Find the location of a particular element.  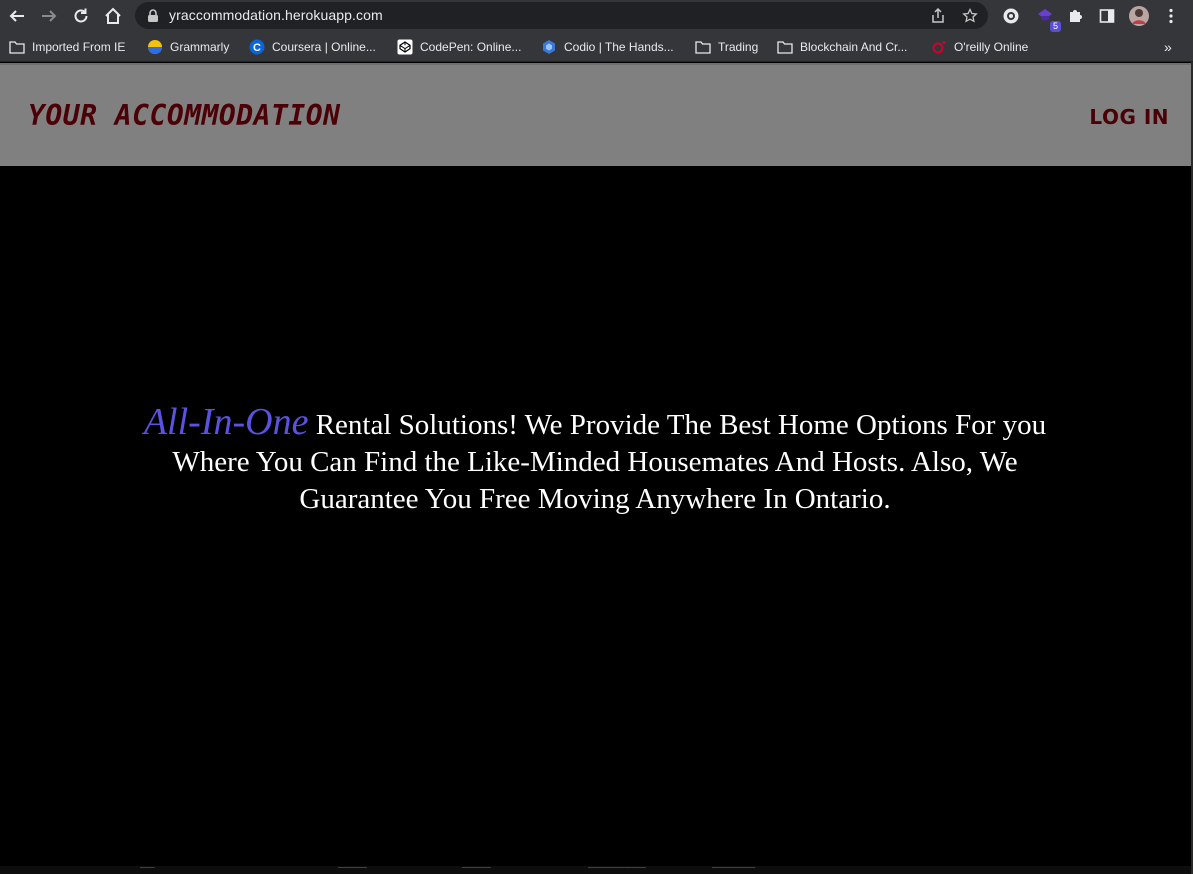

url-text: yraccommodation.herokuapp.com is located at coordinates (276, 15).